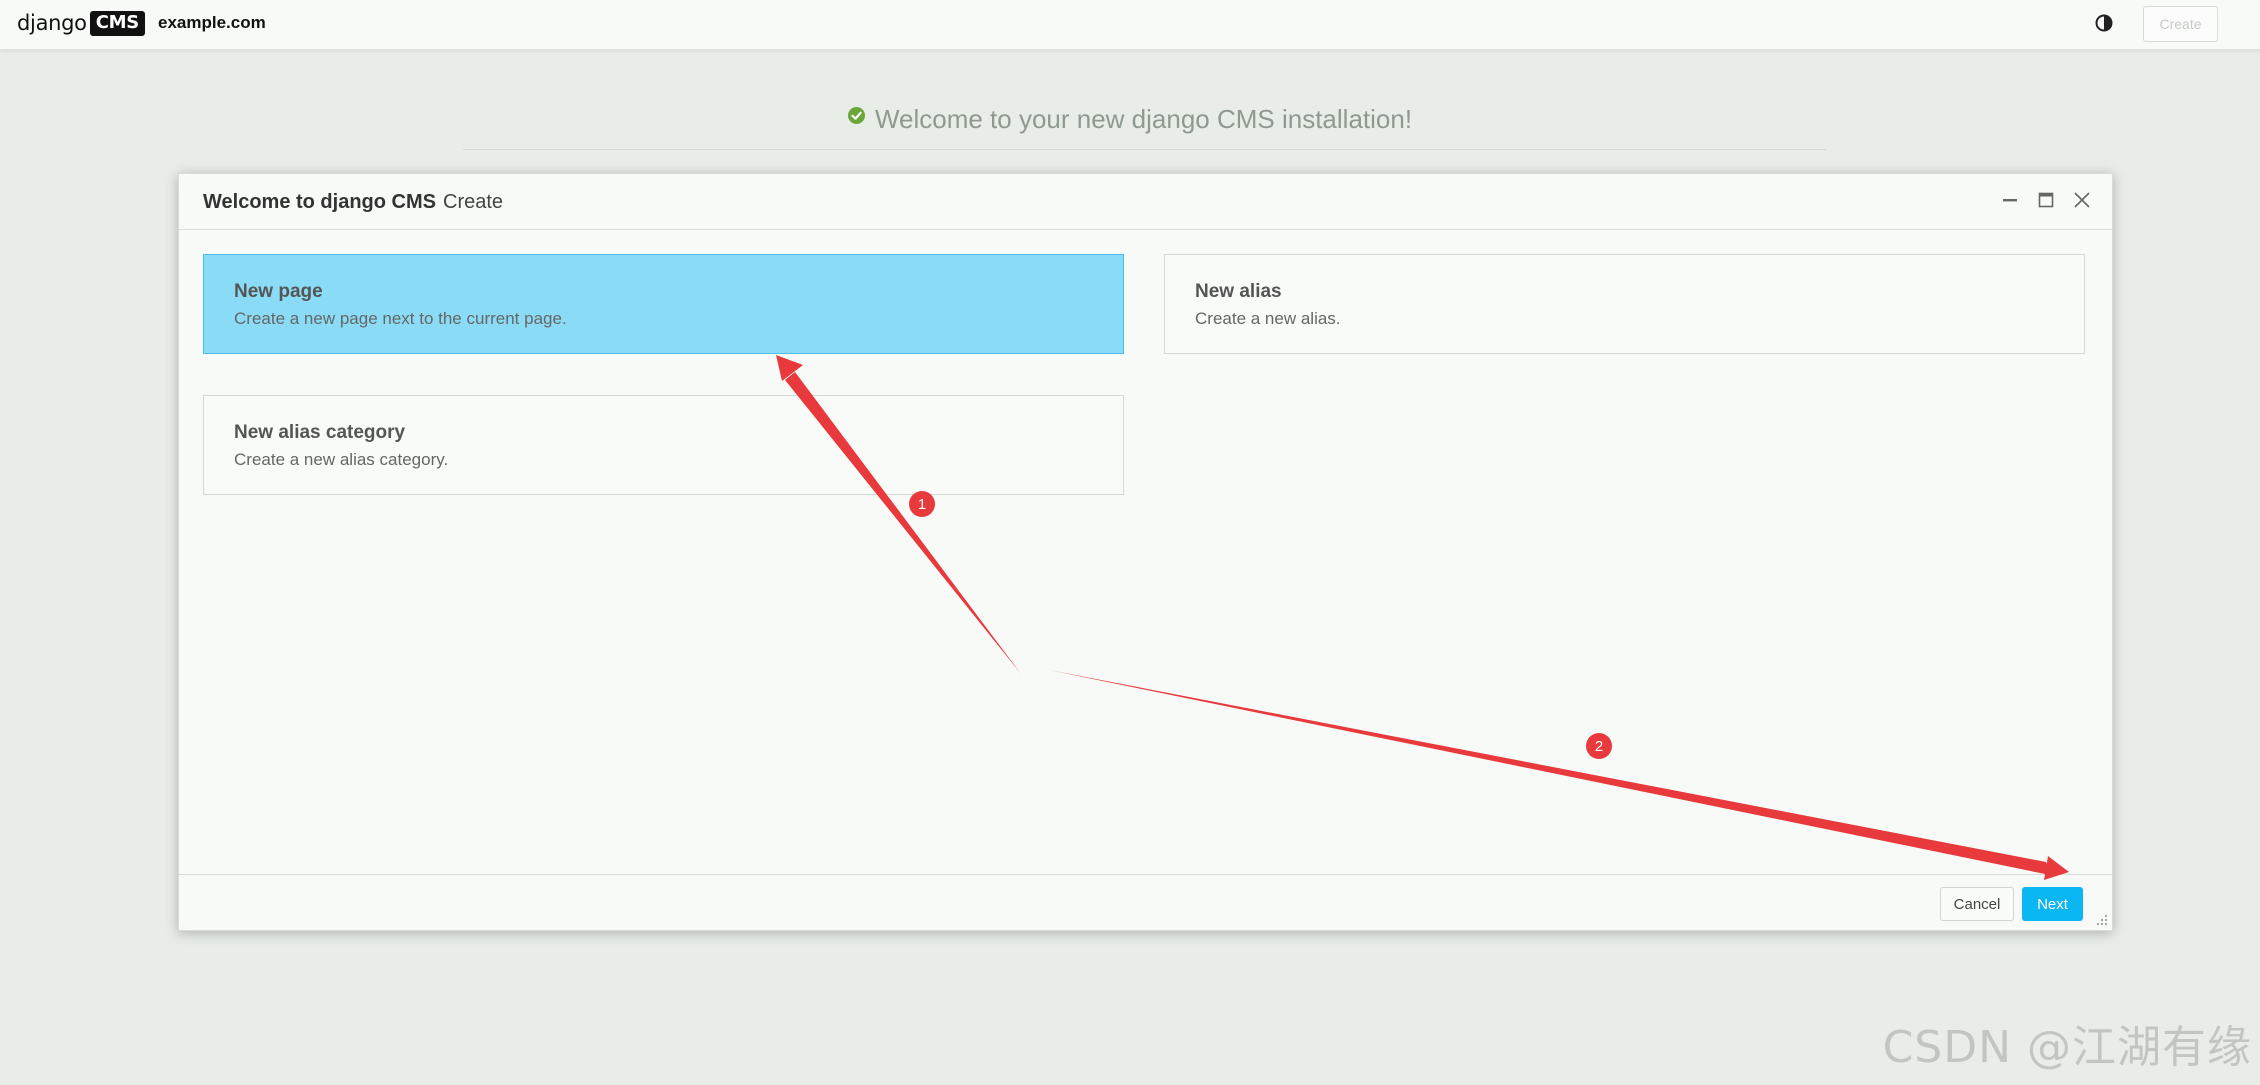 This screenshot has width=2260, height=1085. I want to click on option-title: New alias, so click(1238, 291).